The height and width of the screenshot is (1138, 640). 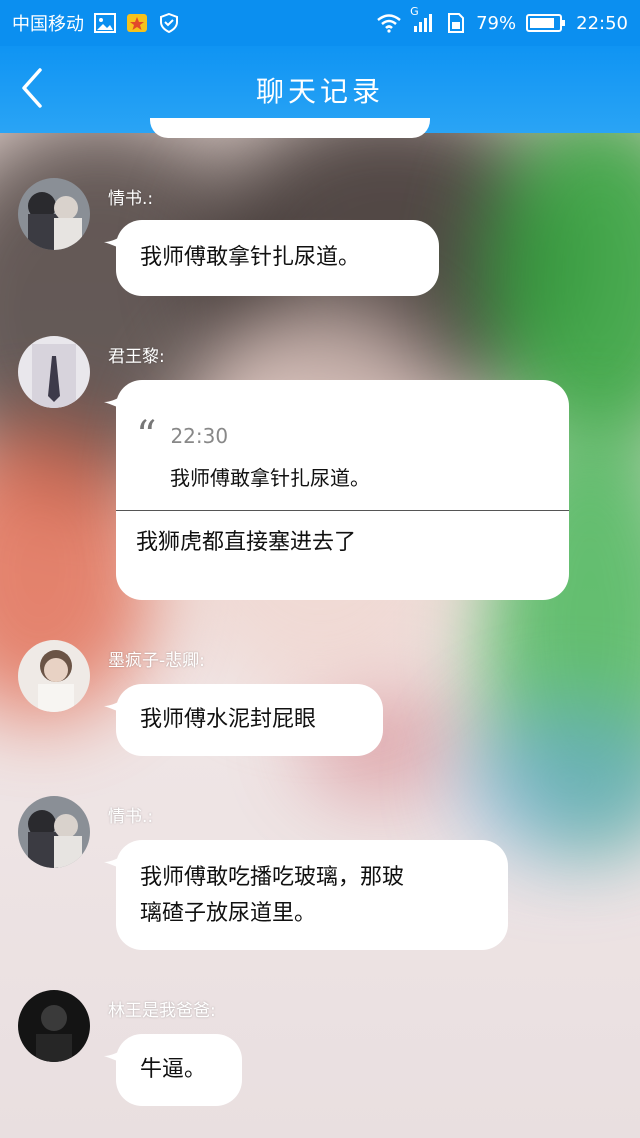 I want to click on back-button, so click(x=32, y=88).